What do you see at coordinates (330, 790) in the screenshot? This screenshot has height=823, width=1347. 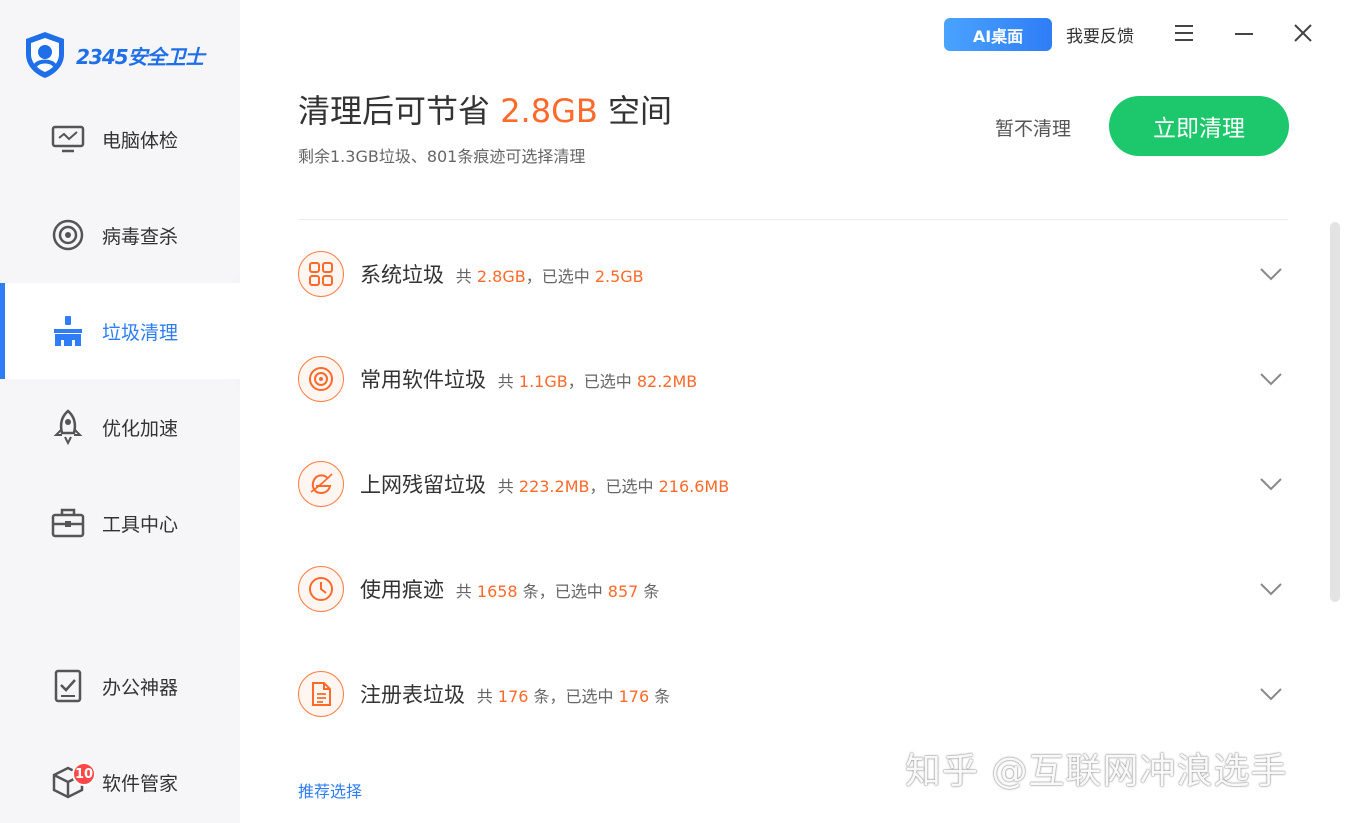 I see `recommend-select-link: 推荐选择` at bounding box center [330, 790].